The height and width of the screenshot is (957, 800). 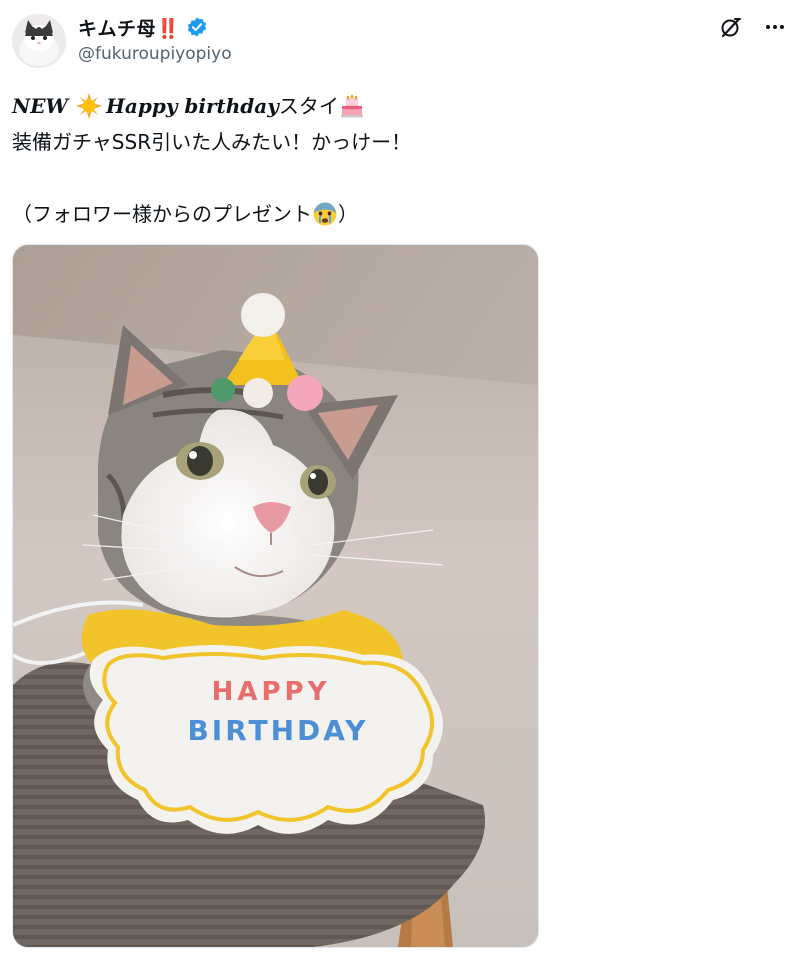 I want to click on post-text-stai: スタイ, so click(x=308, y=106).